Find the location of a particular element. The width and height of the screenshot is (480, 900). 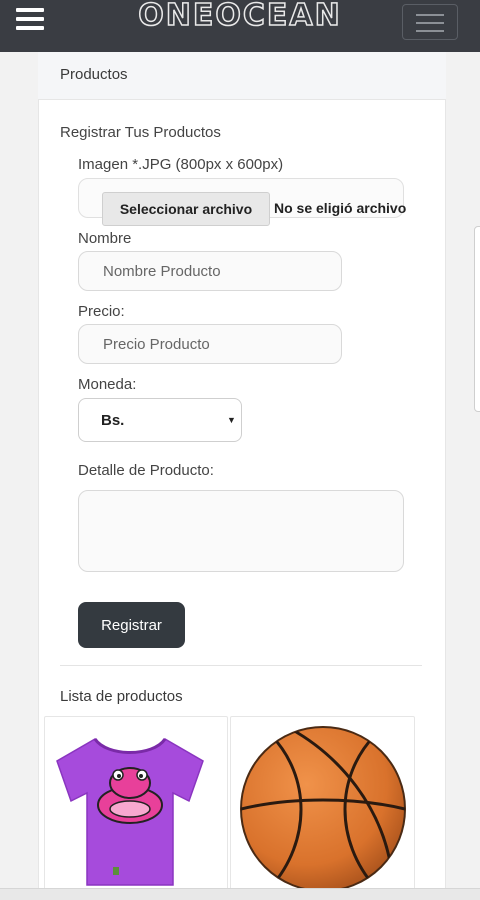

purple-tshirt-image is located at coordinates (130, 811).